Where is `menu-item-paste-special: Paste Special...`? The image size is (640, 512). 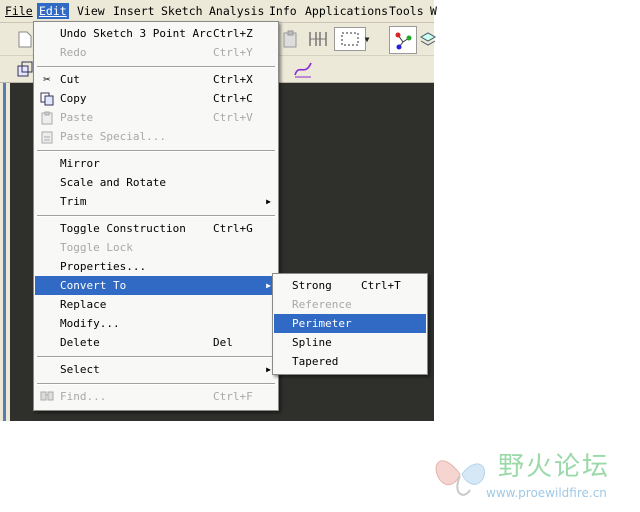
menu-item-paste-special: Paste Special... is located at coordinates (156, 136).